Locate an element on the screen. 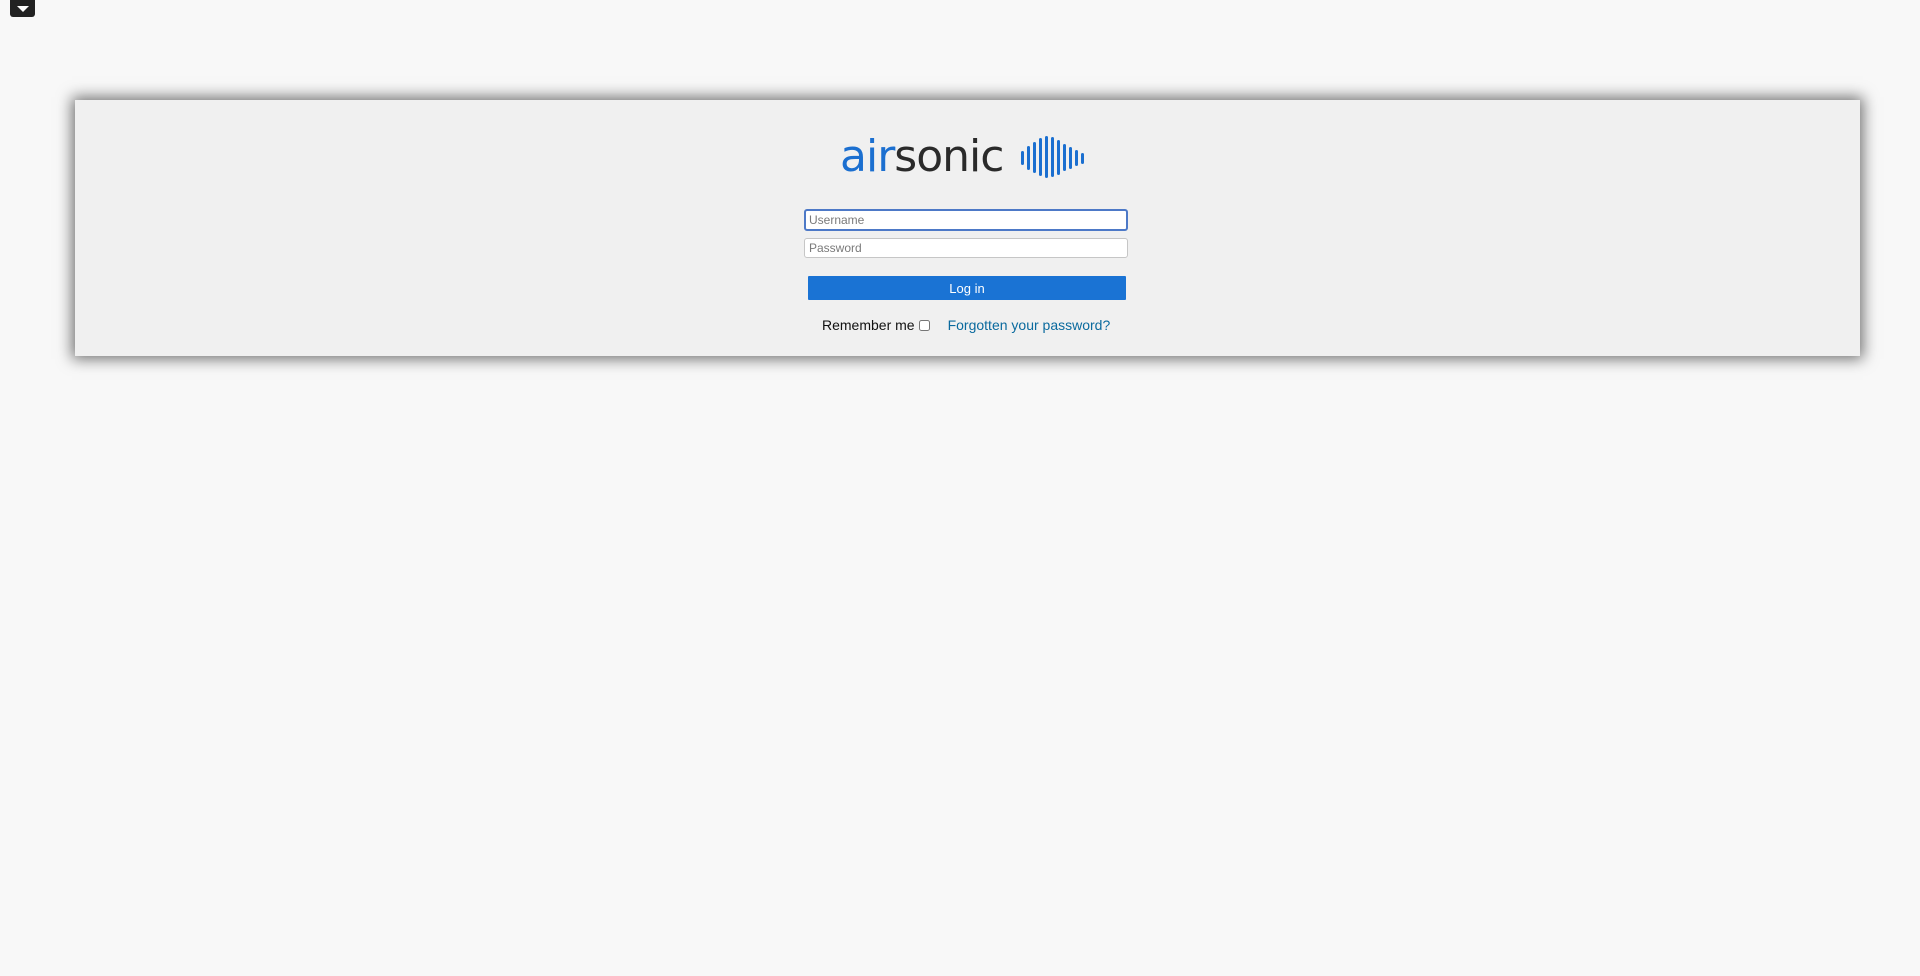  remember-me-label: Remember me is located at coordinates (868, 325).